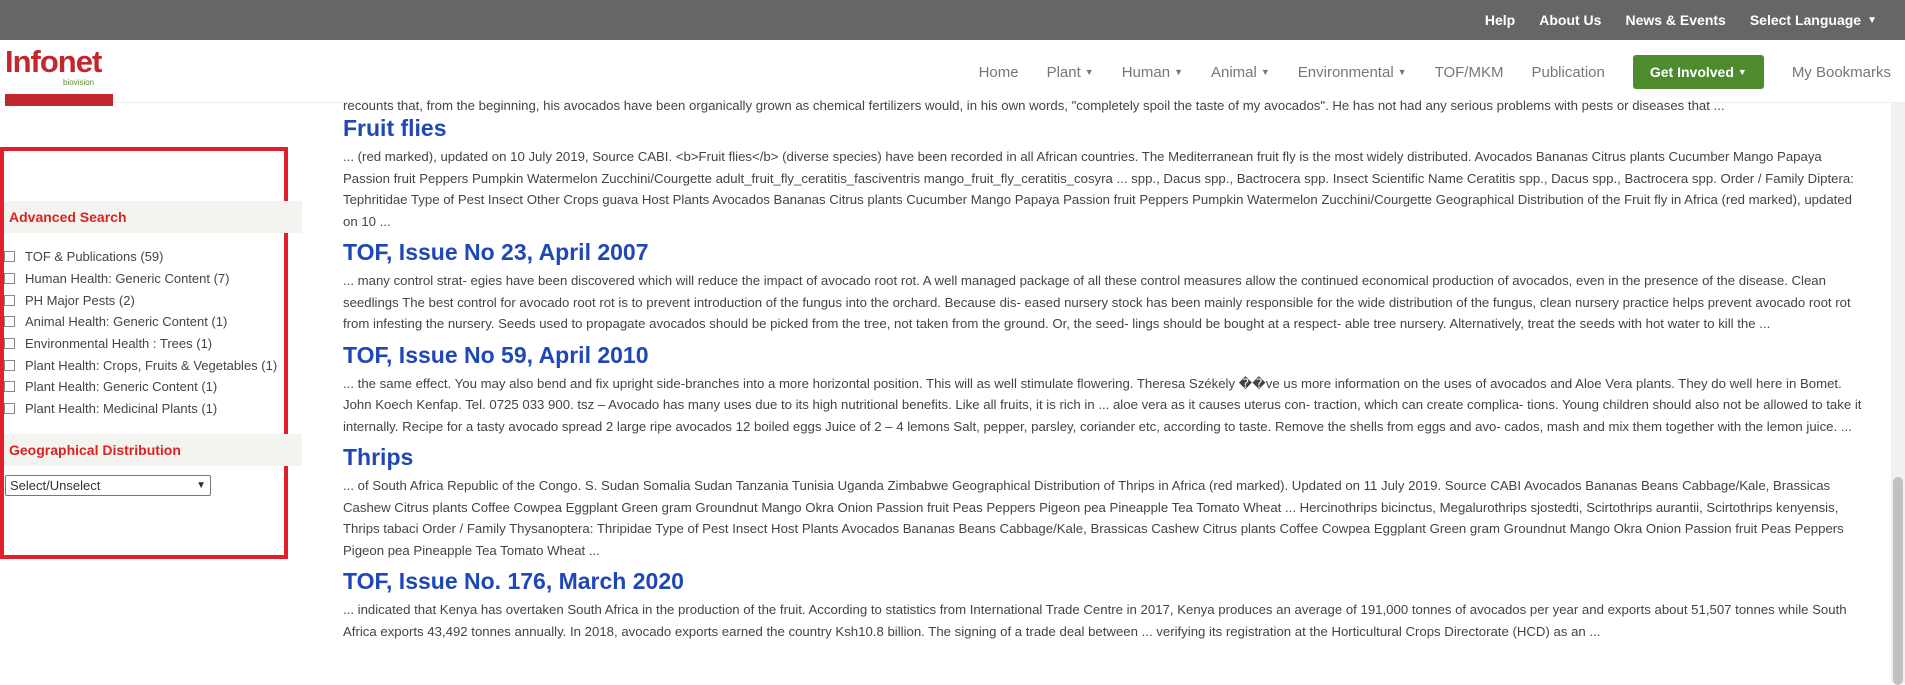  I want to click on geo-select: Select/Unselect ▼, so click(108, 485).